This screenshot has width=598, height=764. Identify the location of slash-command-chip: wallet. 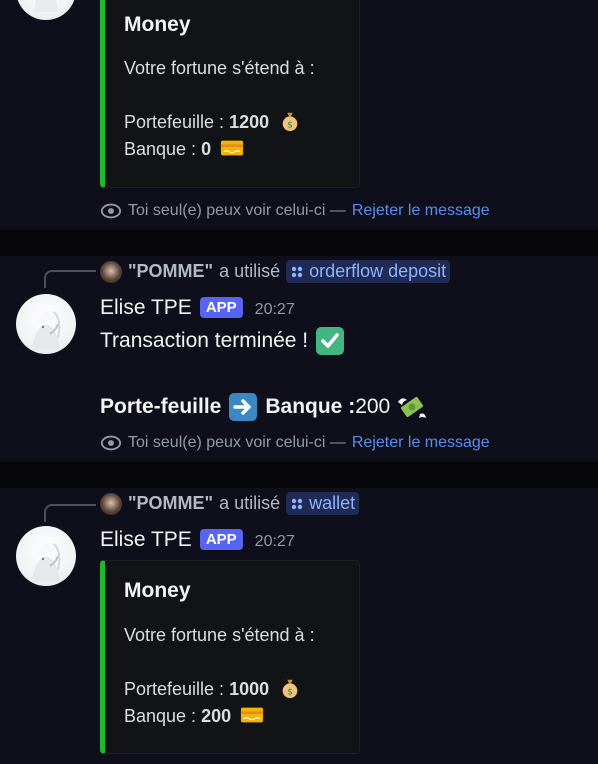
(323, 503).